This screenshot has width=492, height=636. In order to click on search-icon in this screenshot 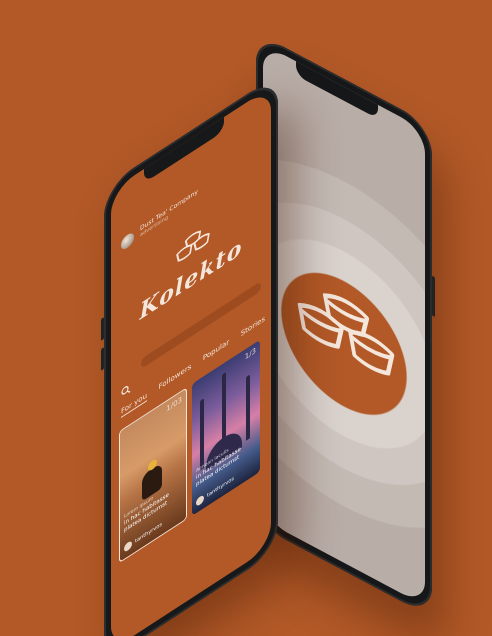, I will do `click(126, 390)`.